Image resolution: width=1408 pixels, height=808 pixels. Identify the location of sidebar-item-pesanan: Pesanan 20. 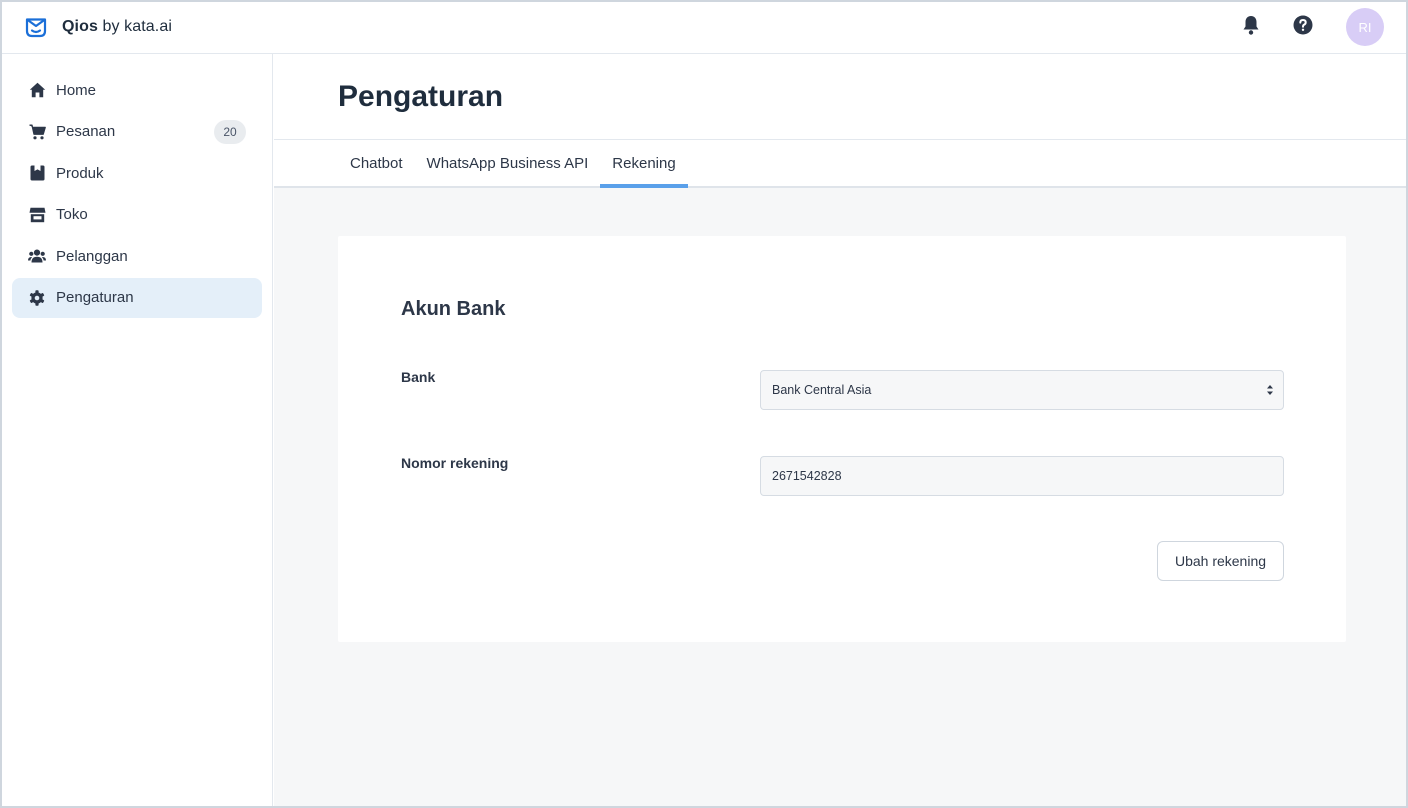
(137, 132).